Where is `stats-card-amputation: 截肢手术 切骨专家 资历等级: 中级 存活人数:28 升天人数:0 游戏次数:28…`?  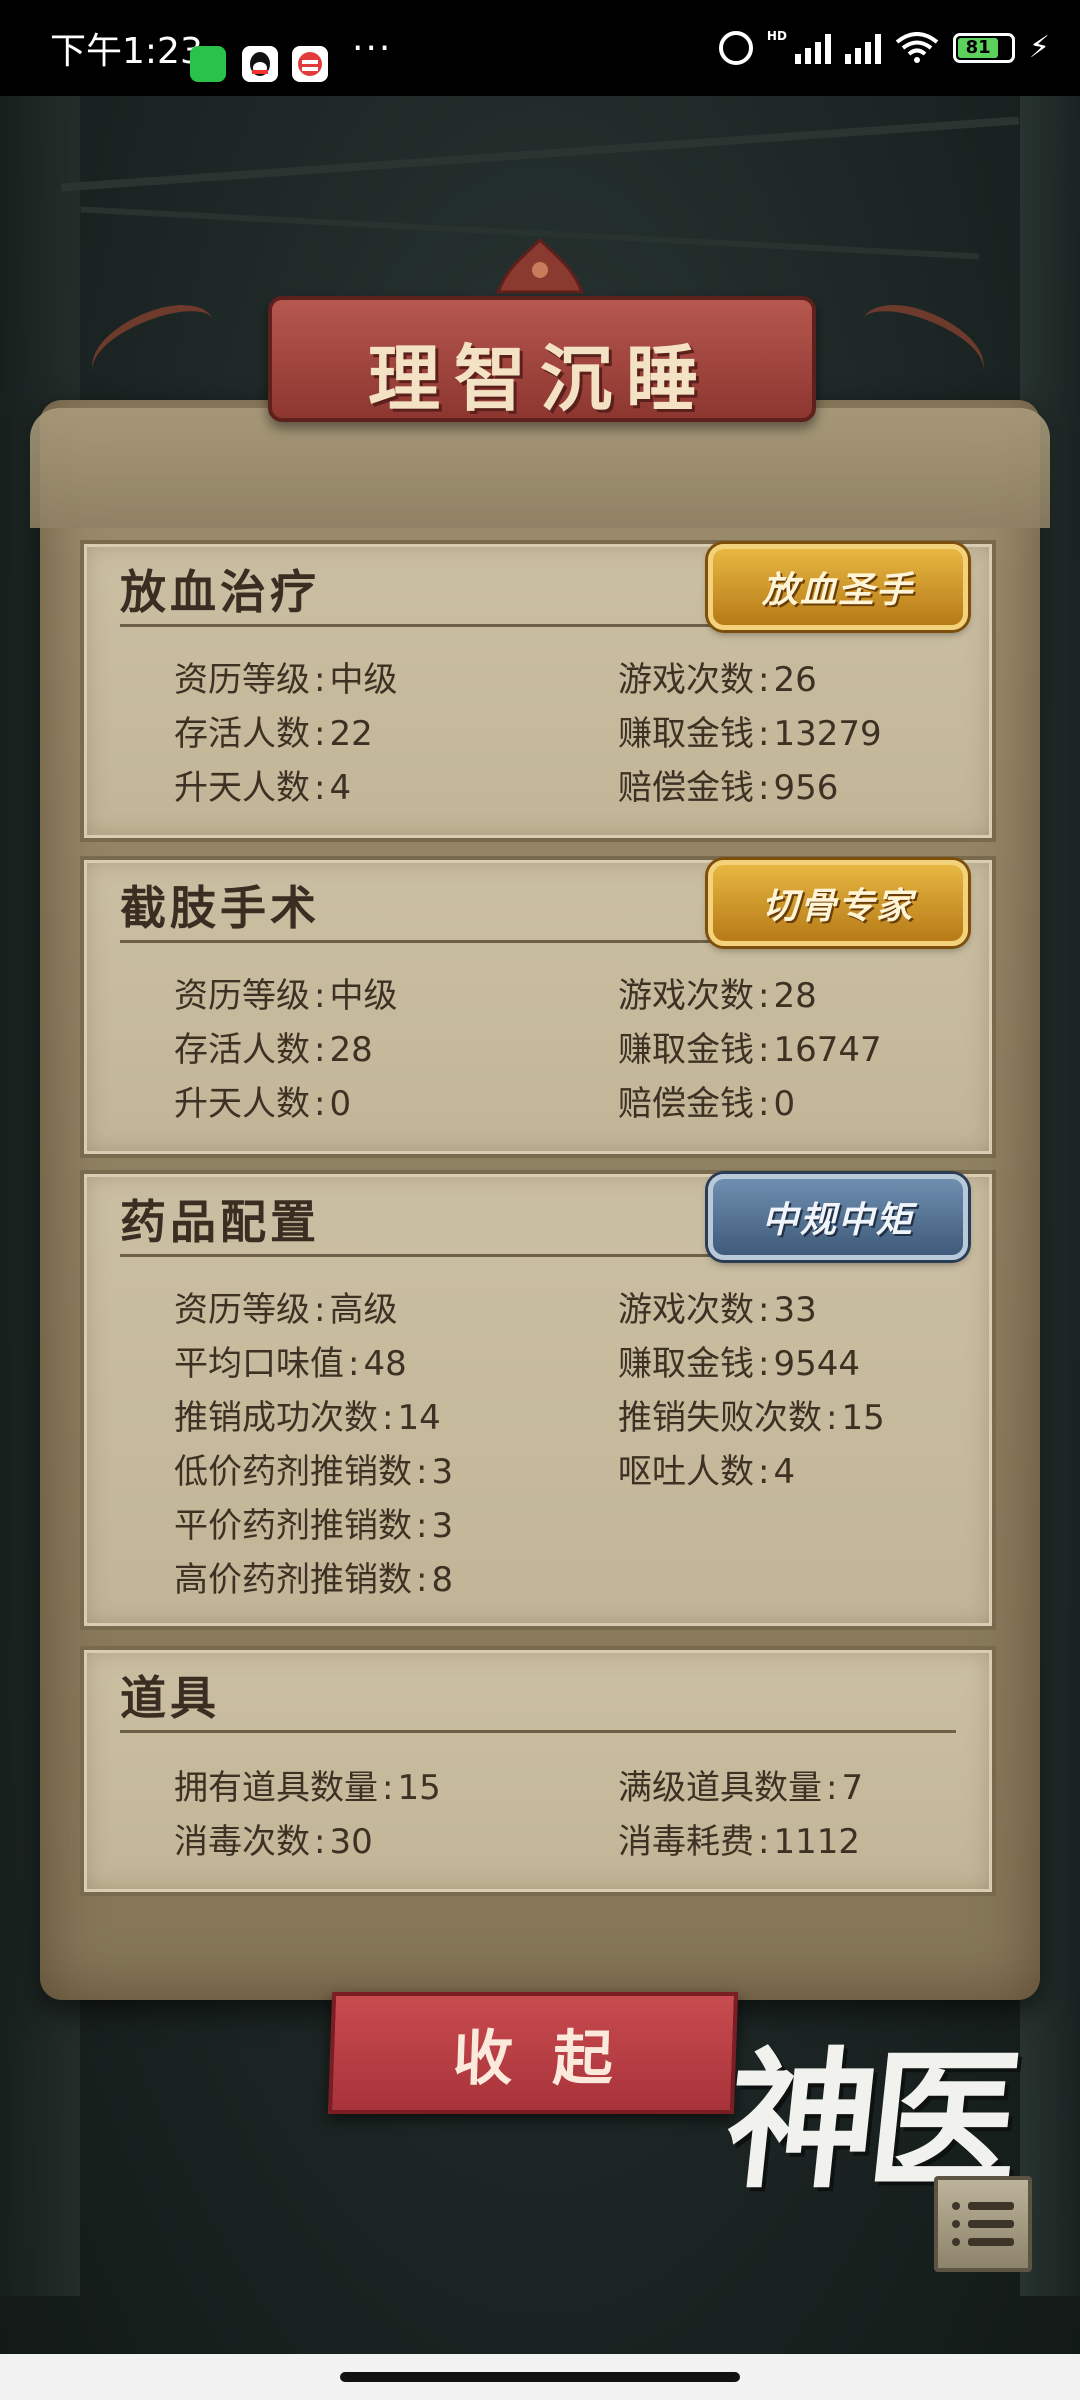 stats-card-amputation: 截肢手术 切骨专家 资历等级: 中级 存活人数:28 升天人数:0 游戏次数:28… is located at coordinates (538, 1007).